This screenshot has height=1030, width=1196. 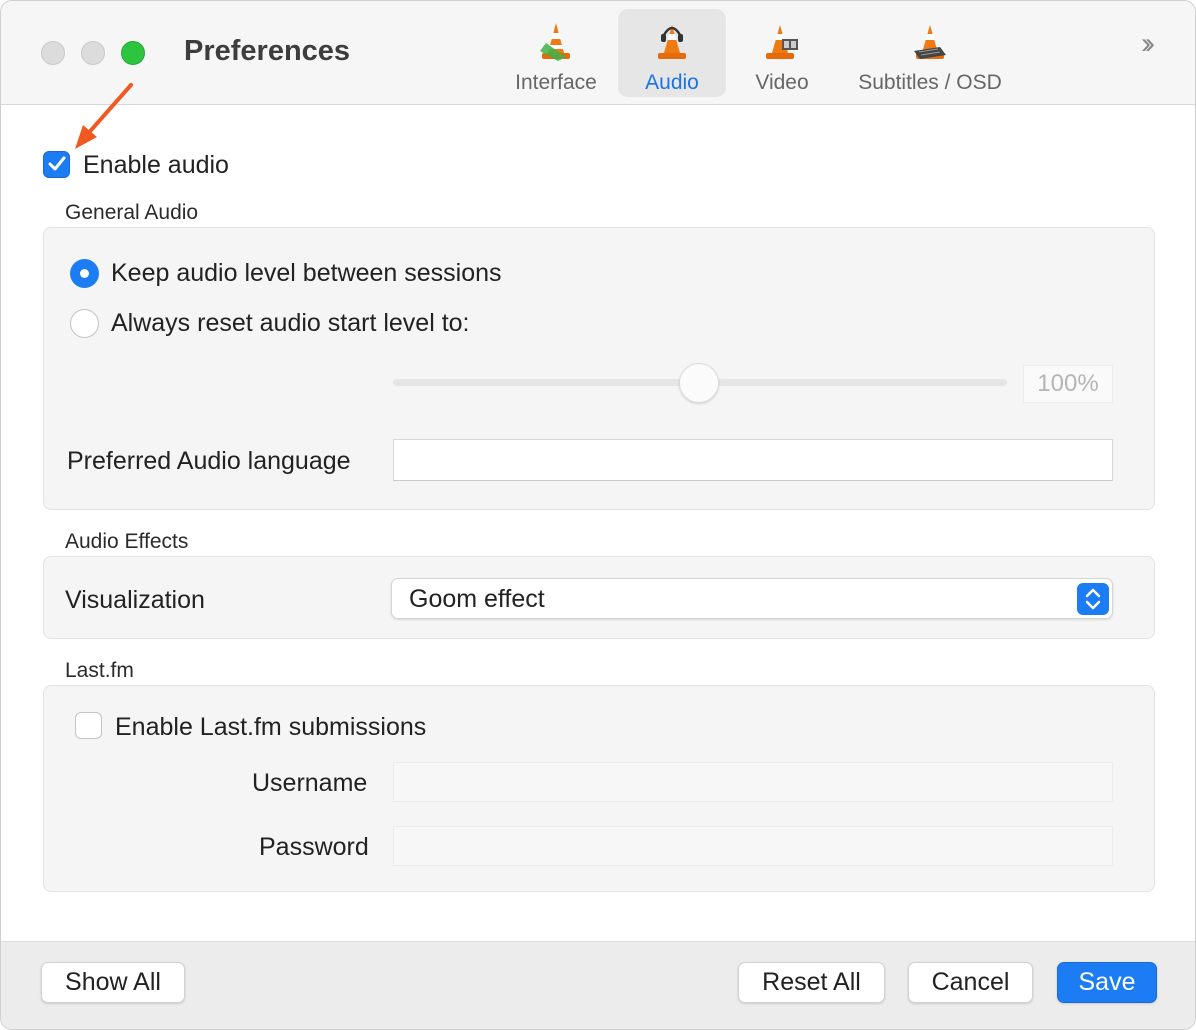 I want to click on visualization-select: Goom effect, so click(x=752, y=598).